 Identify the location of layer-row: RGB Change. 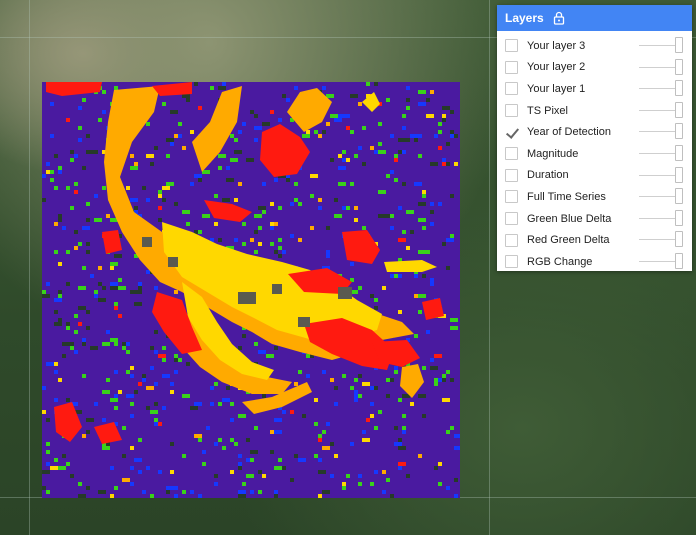
(594, 262).